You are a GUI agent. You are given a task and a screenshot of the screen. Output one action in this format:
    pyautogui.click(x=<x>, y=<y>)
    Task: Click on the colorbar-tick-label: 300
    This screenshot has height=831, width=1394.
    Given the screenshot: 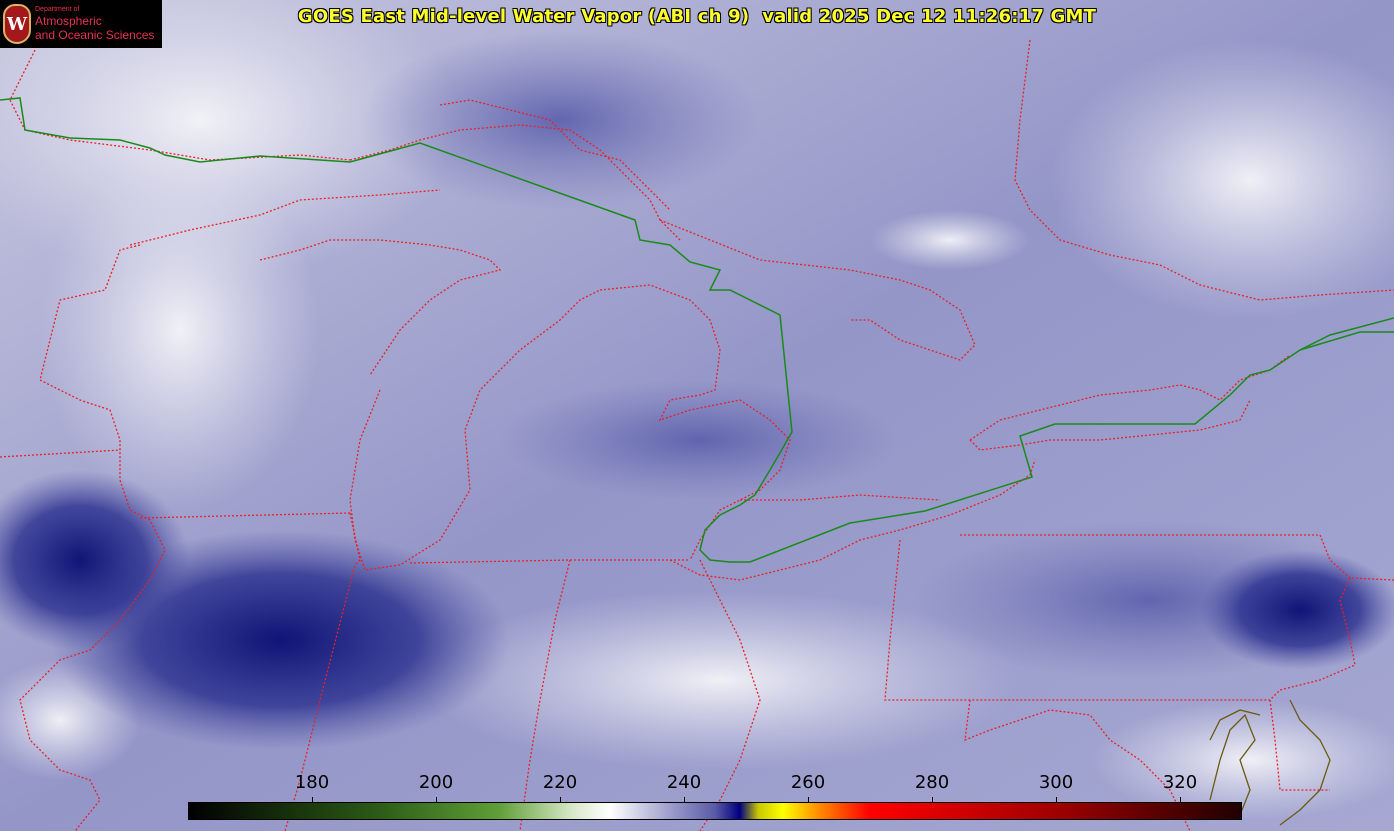 What is the action you would take?
    pyautogui.click(x=1056, y=782)
    